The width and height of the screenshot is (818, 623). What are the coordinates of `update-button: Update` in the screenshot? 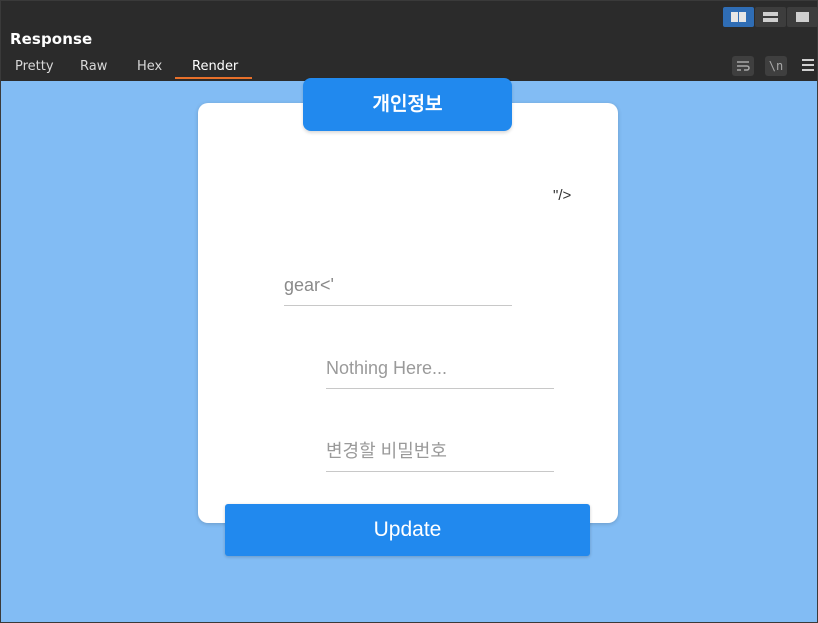 It's located at (407, 530).